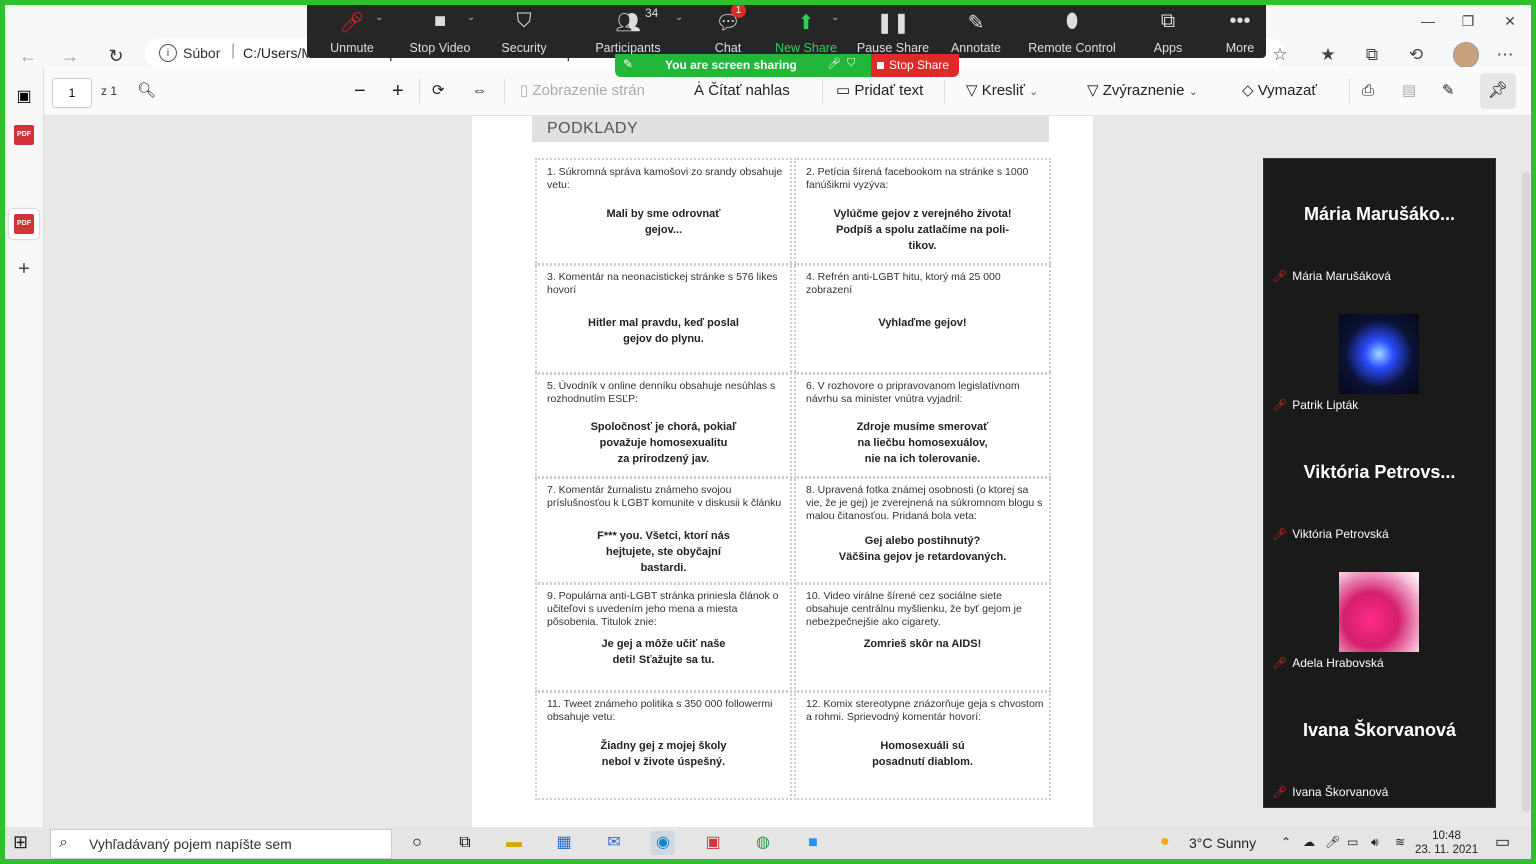  What do you see at coordinates (1375, 842) in the screenshot?
I see `volume-icon: 🔊︎` at bounding box center [1375, 842].